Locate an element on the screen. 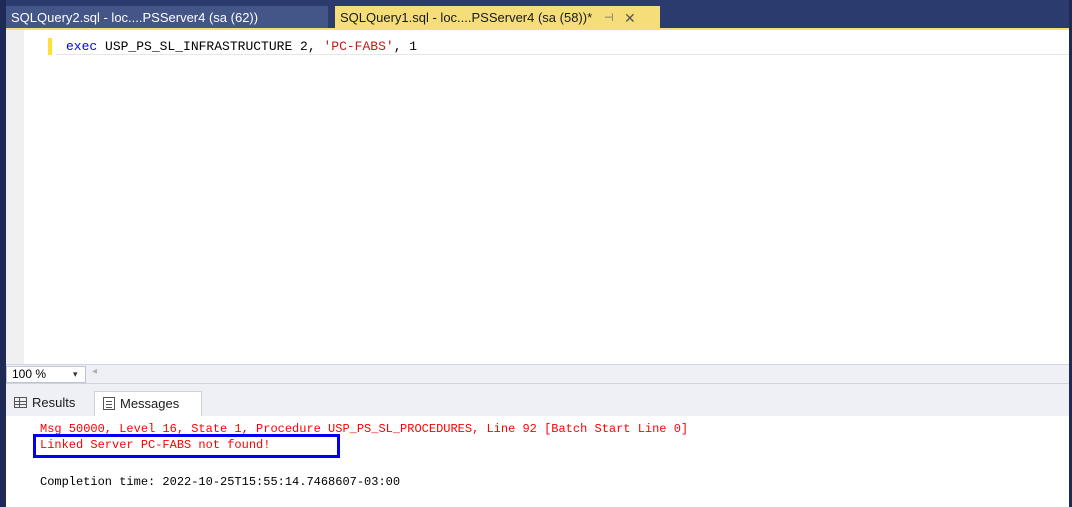 This screenshot has height=507, width=1072. results-tab-bar: Results Messages is located at coordinates (537, 400).